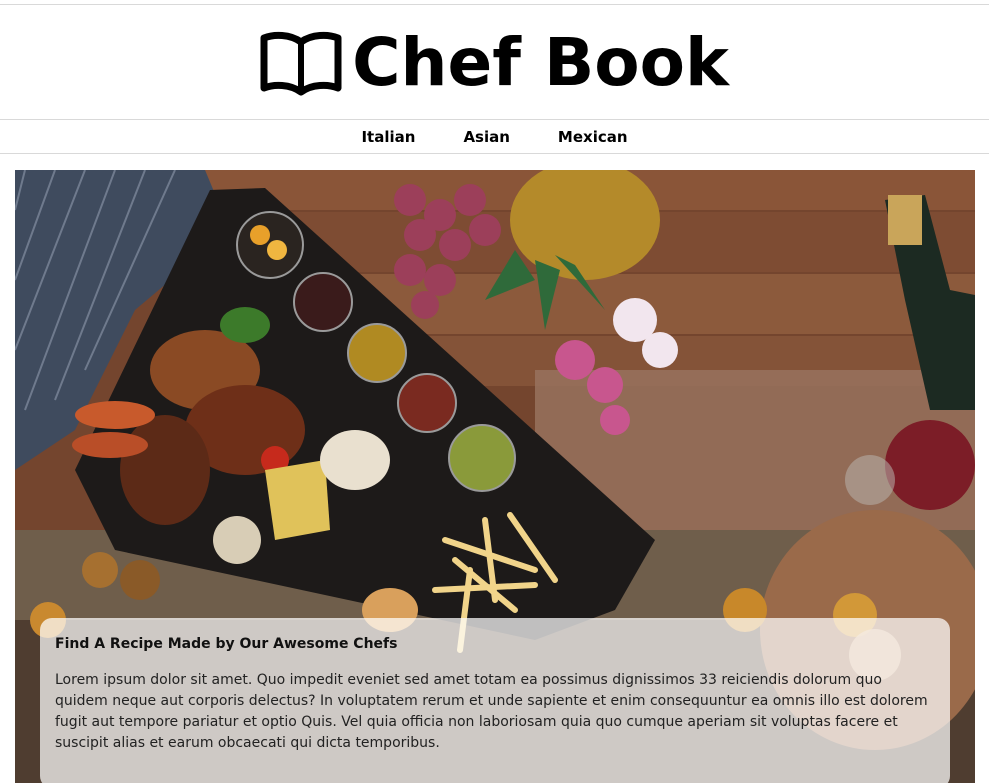  I want to click on nav-item-italian: Italian, so click(388, 137).